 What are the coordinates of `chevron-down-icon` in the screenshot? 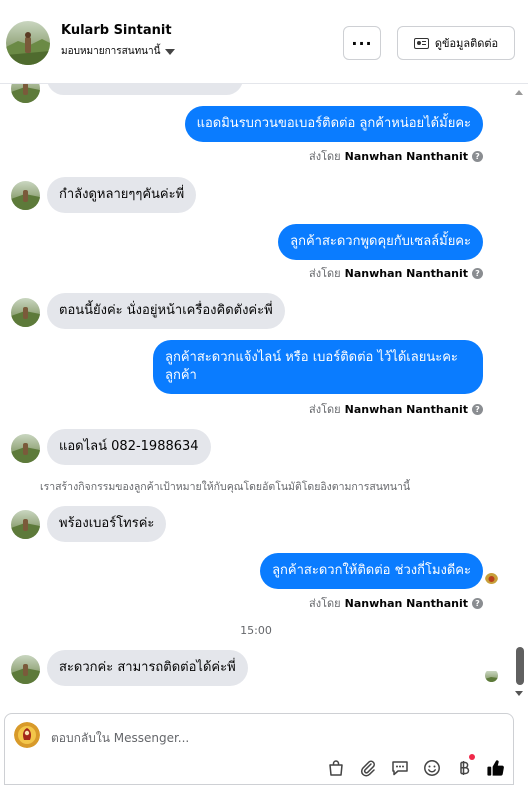 It's located at (170, 51).